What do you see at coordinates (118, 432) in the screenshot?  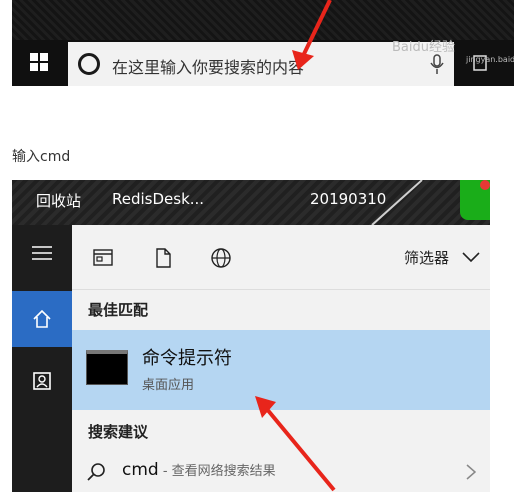 I see `suggestions-header: 搜索建议` at bounding box center [118, 432].